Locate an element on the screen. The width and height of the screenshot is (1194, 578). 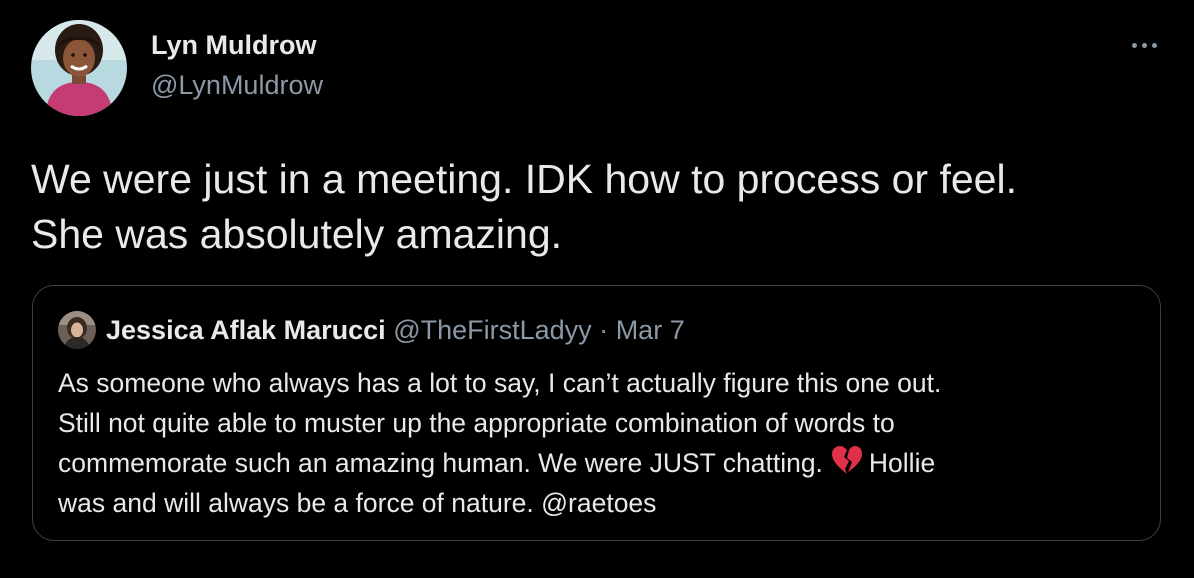
tweet-text-line: She was absolutely amazing. is located at coordinates (297, 234).